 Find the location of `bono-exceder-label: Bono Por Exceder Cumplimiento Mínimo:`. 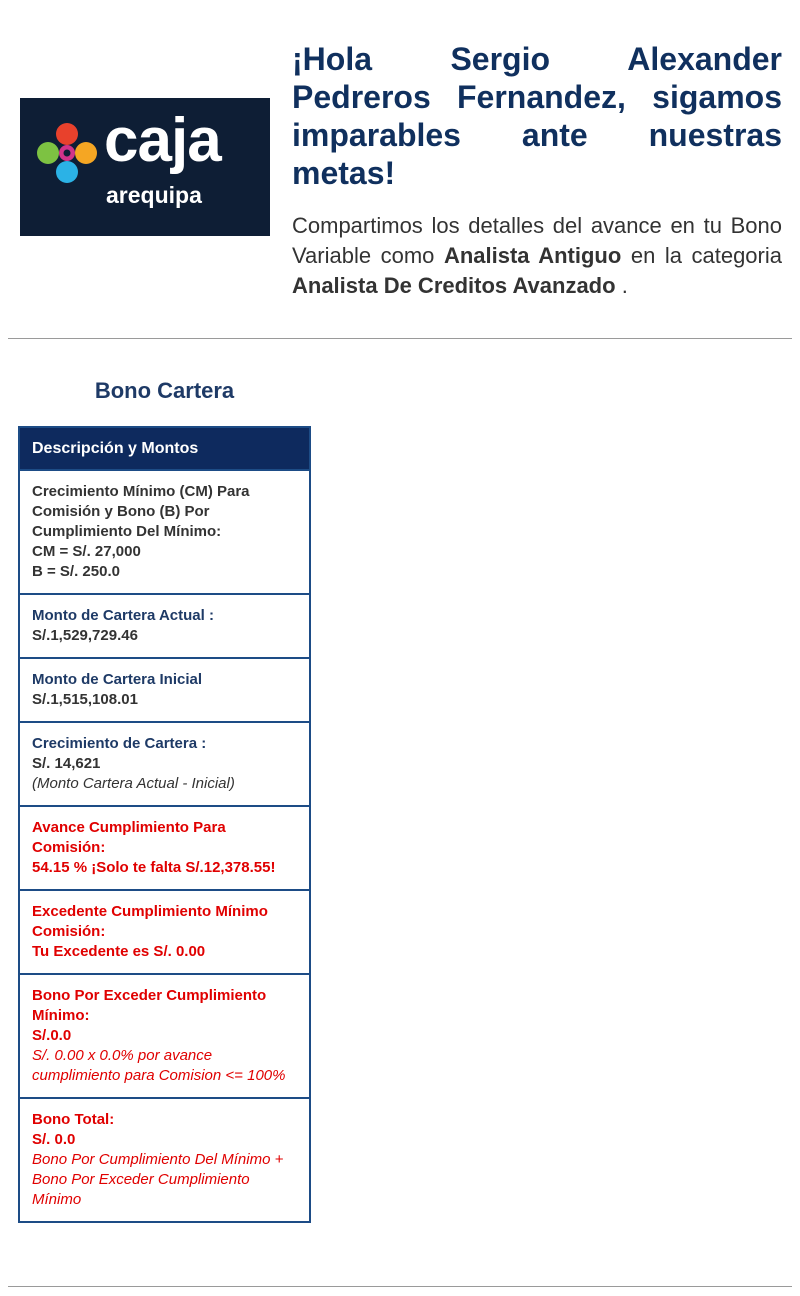

bono-exceder-label: Bono Por Exceder Cumplimiento Mínimo: is located at coordinates (149, 1005).